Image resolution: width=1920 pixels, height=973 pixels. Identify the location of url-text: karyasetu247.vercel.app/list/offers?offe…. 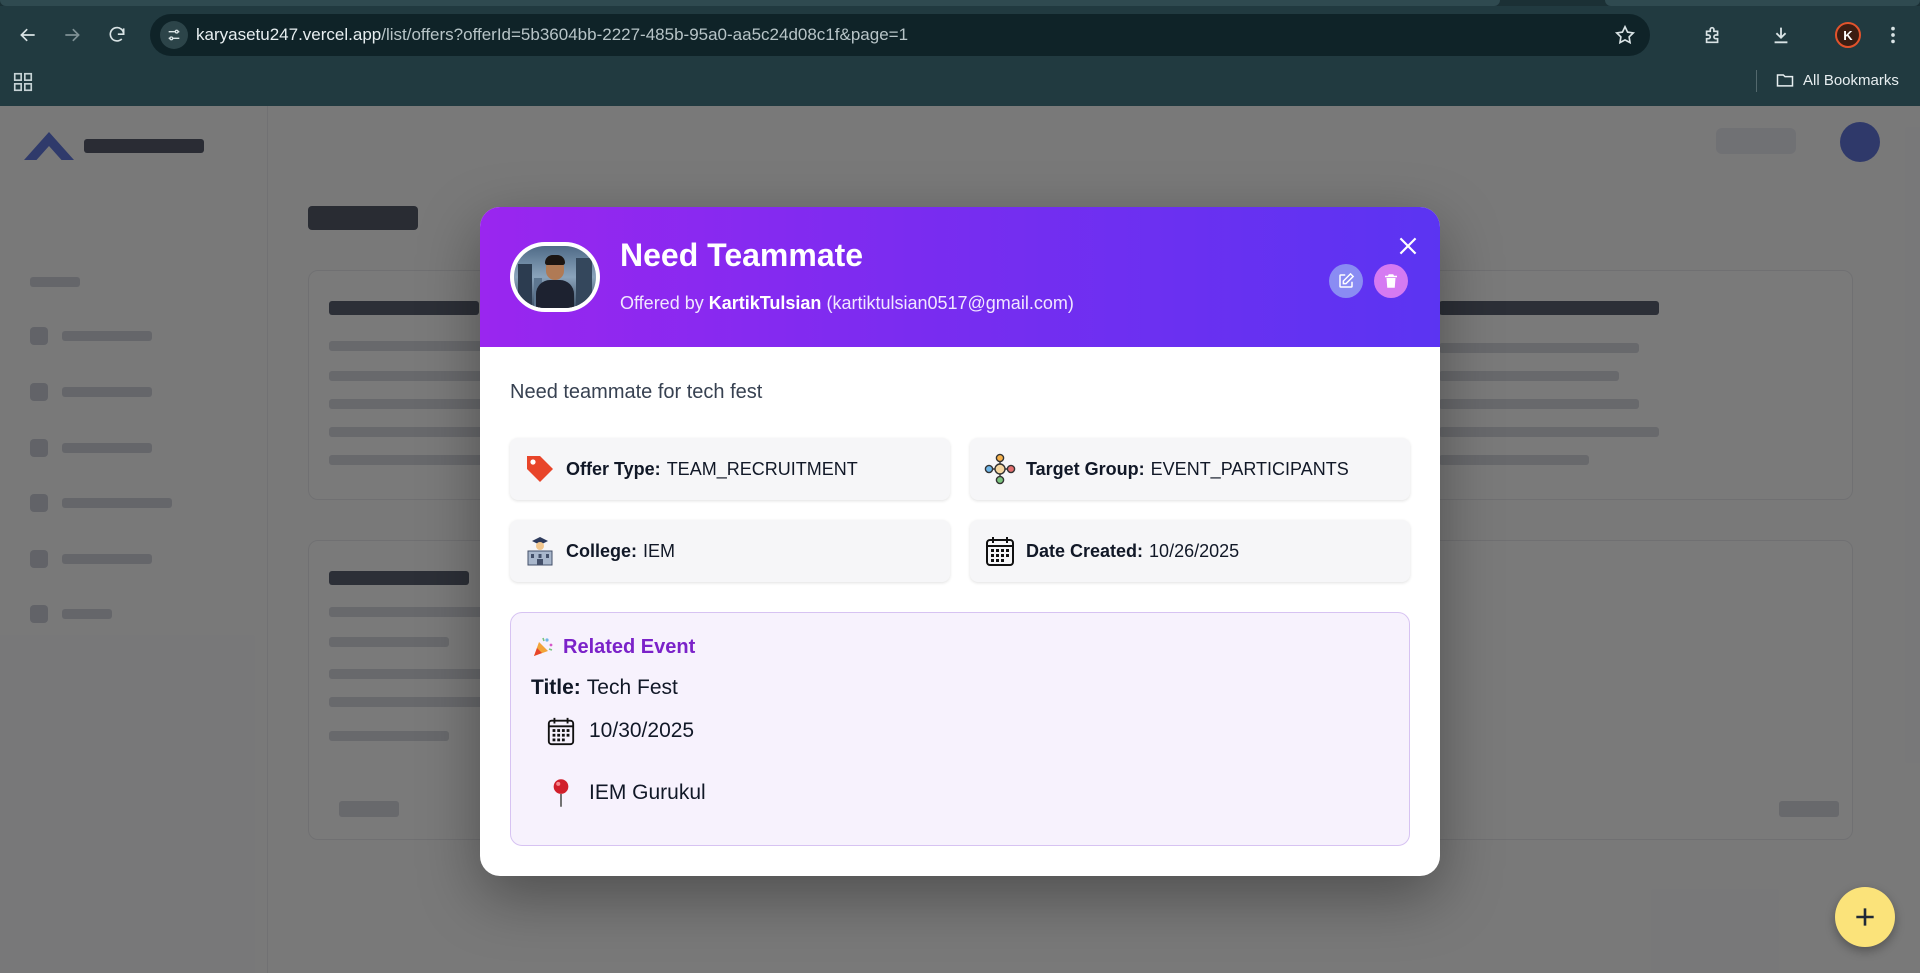
(552, 34).